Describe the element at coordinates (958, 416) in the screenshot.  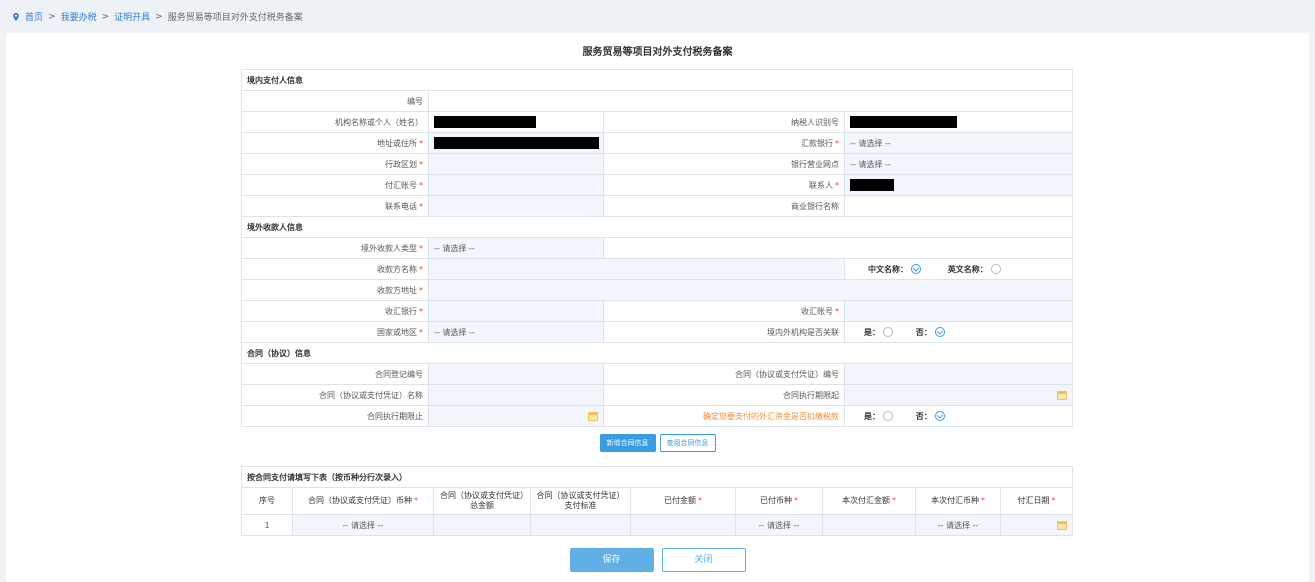
I see `withhold-radios: 是： 否：` at that location.